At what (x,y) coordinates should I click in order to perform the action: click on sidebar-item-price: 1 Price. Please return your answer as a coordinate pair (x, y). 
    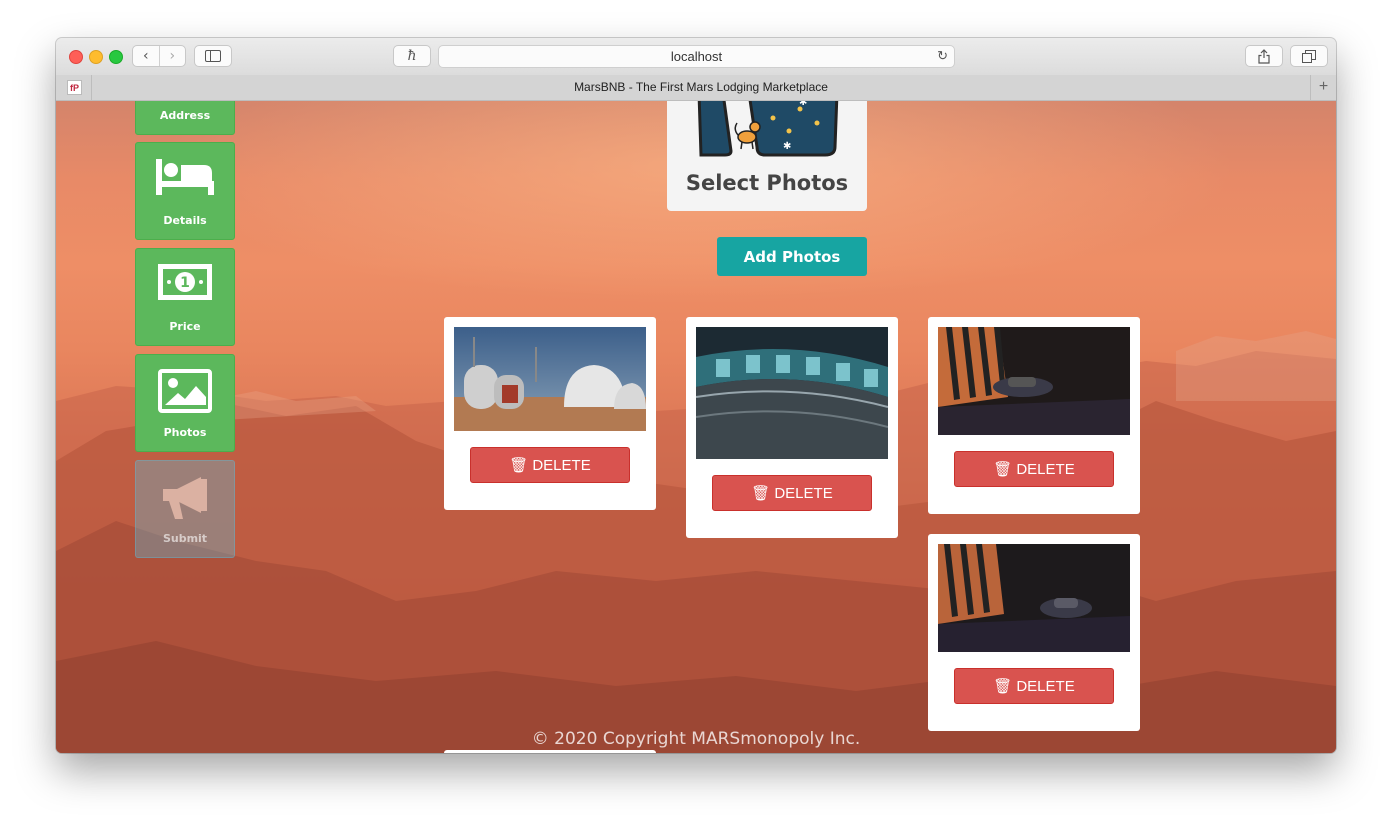
    Looking at the image, I should click on (185, 297).